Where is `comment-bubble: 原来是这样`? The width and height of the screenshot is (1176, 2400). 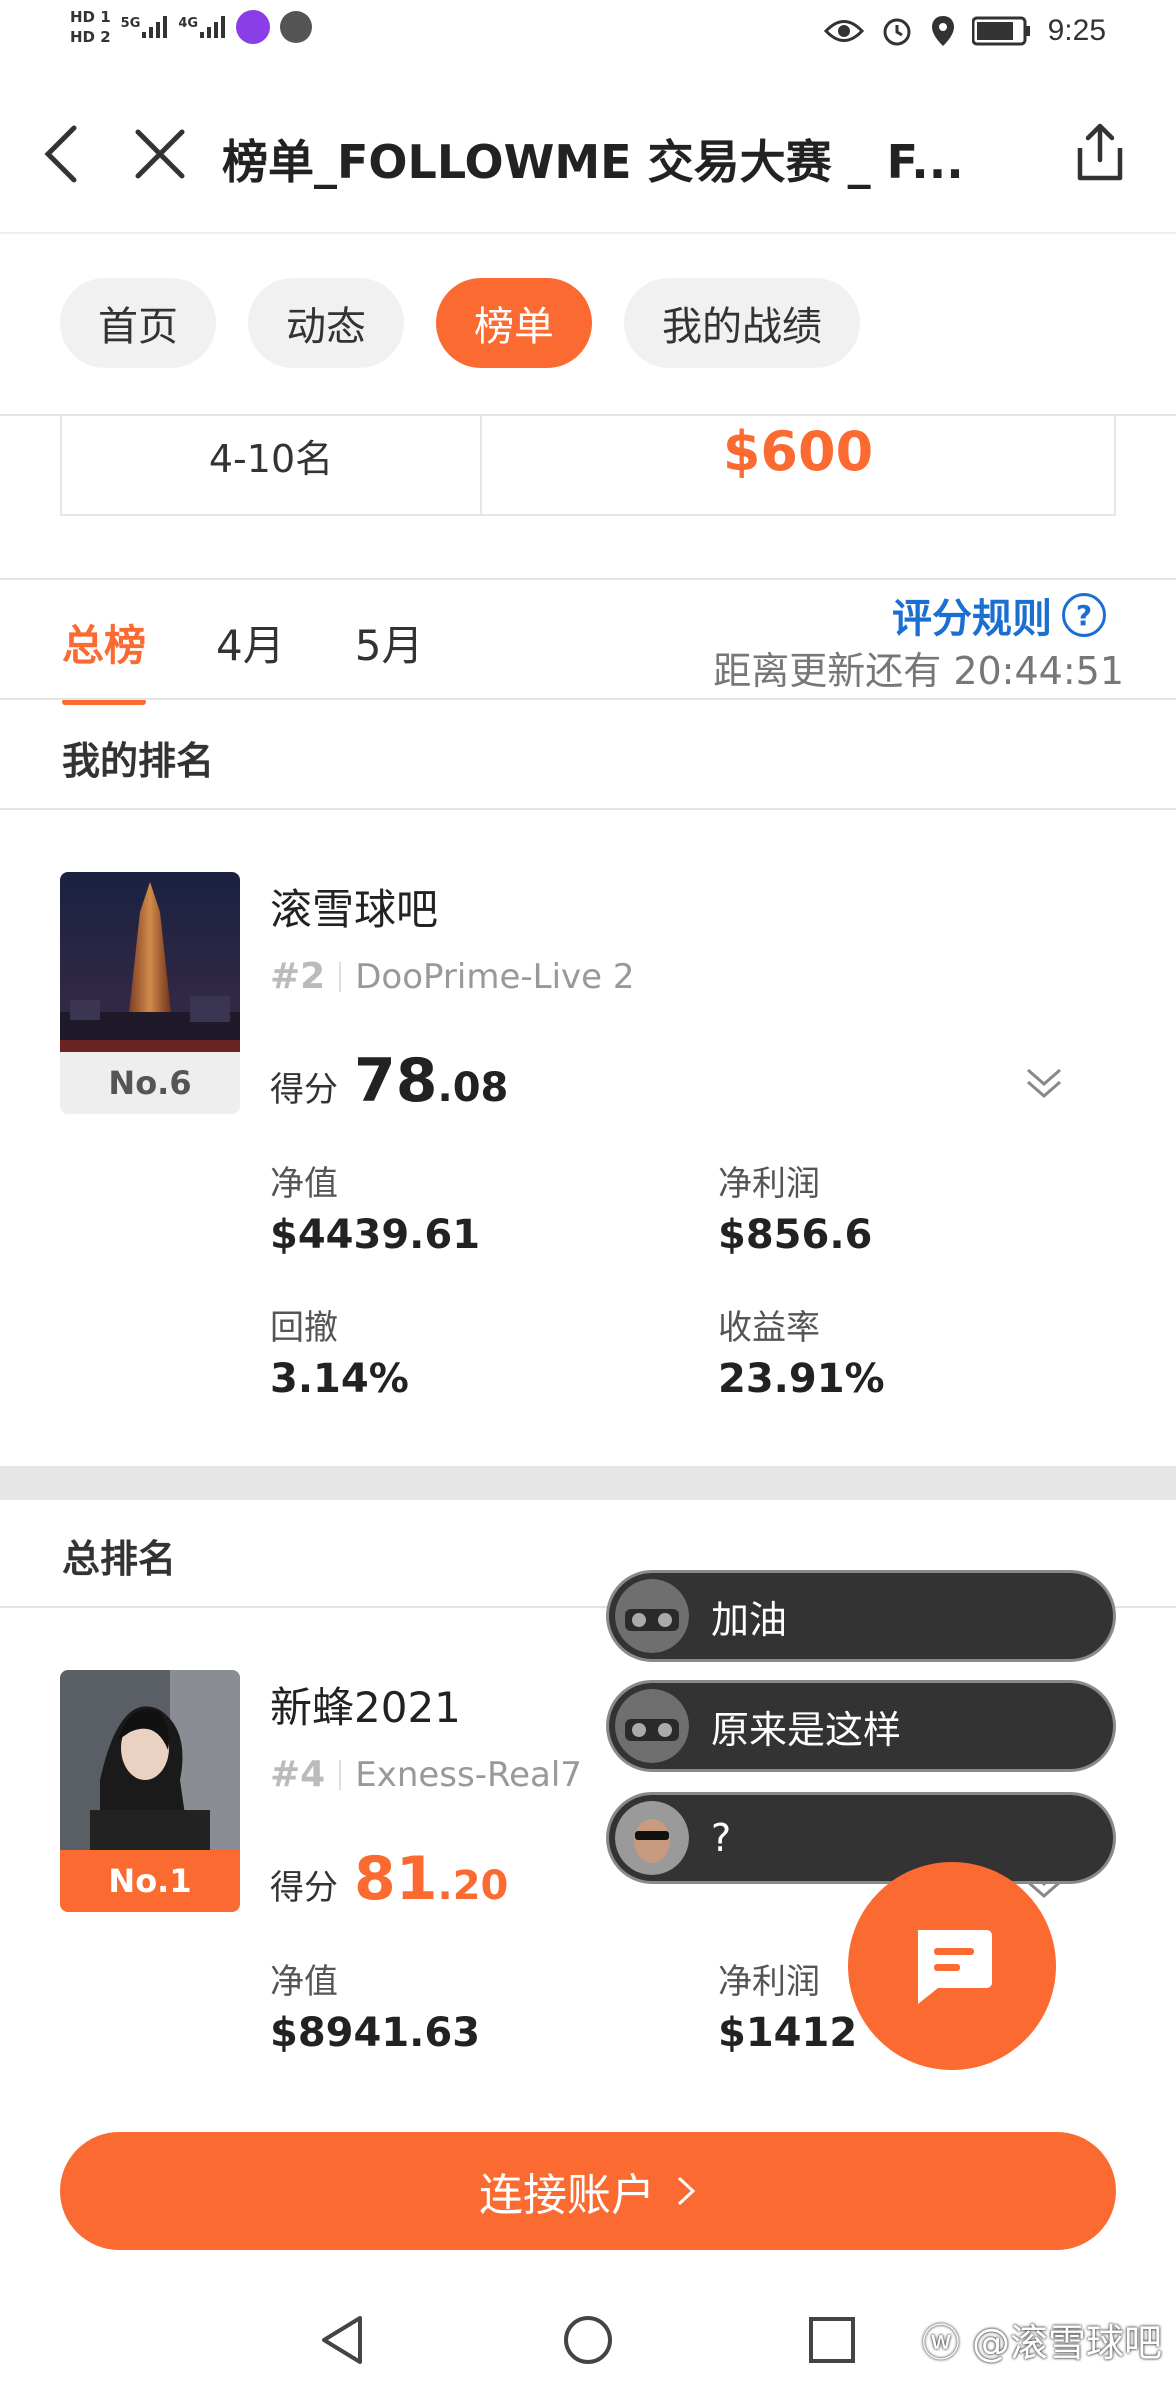
comment-bubble: 原来是这样 is located at coordinates (861, 1726).